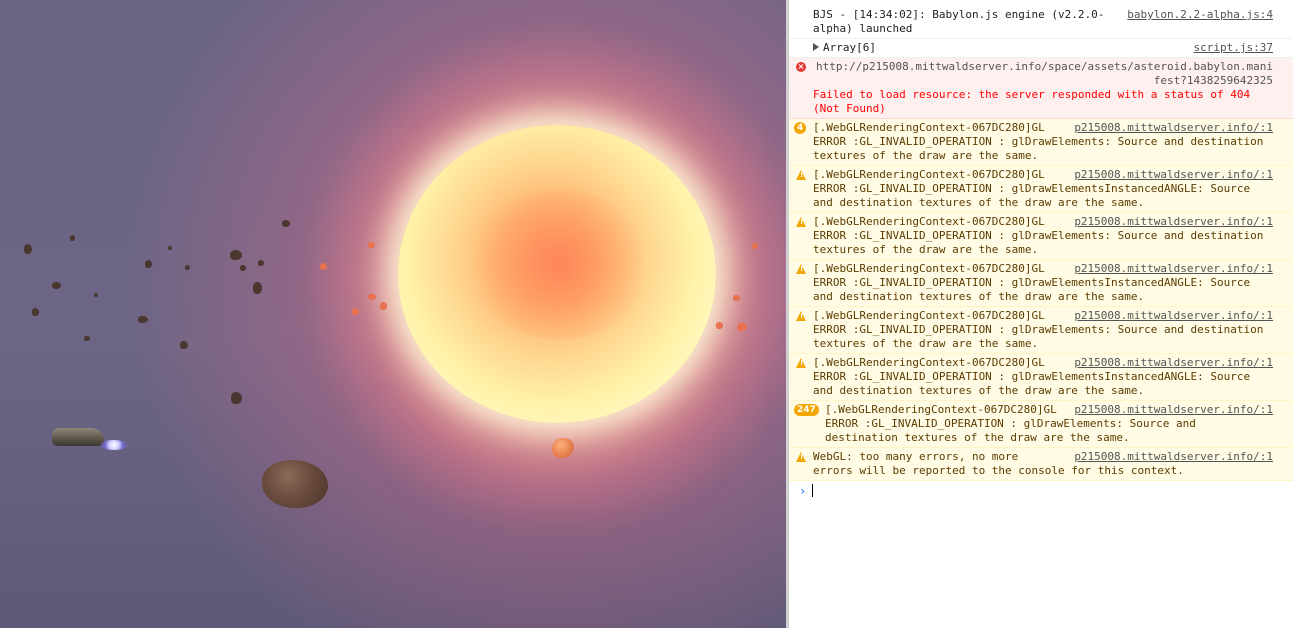 The image size is (1293, 628). What do you see at coordinates (800, 128) in the screenshot?
I see `repeat-count-badge: 4` at bounding box center [800, 128].